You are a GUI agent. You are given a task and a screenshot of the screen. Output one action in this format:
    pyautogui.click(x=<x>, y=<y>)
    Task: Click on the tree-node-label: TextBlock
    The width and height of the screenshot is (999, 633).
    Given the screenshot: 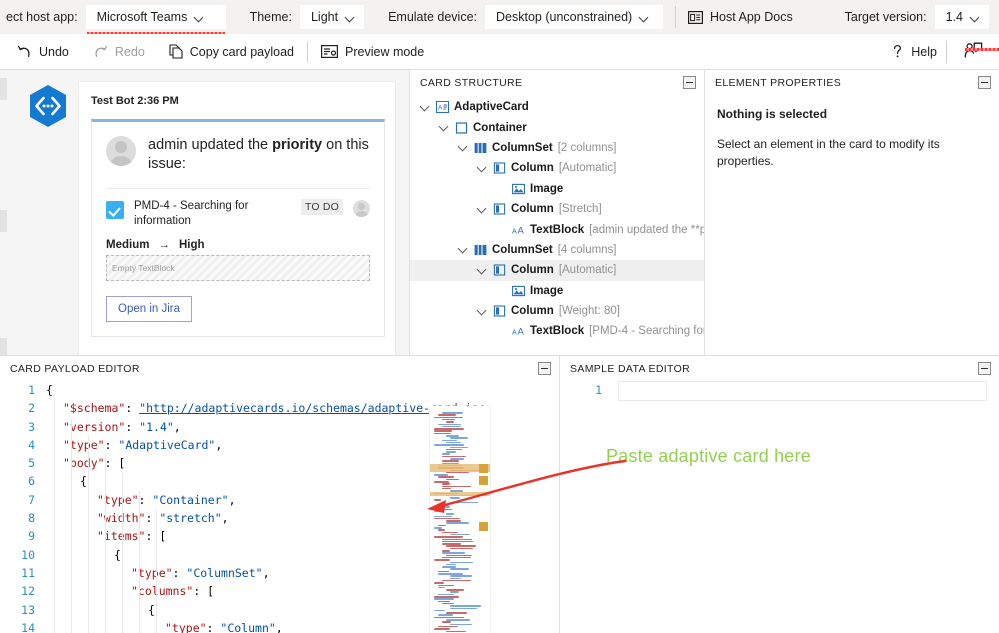 What is the action you would take?
    pyautogui.click(x=557, y=229)
    